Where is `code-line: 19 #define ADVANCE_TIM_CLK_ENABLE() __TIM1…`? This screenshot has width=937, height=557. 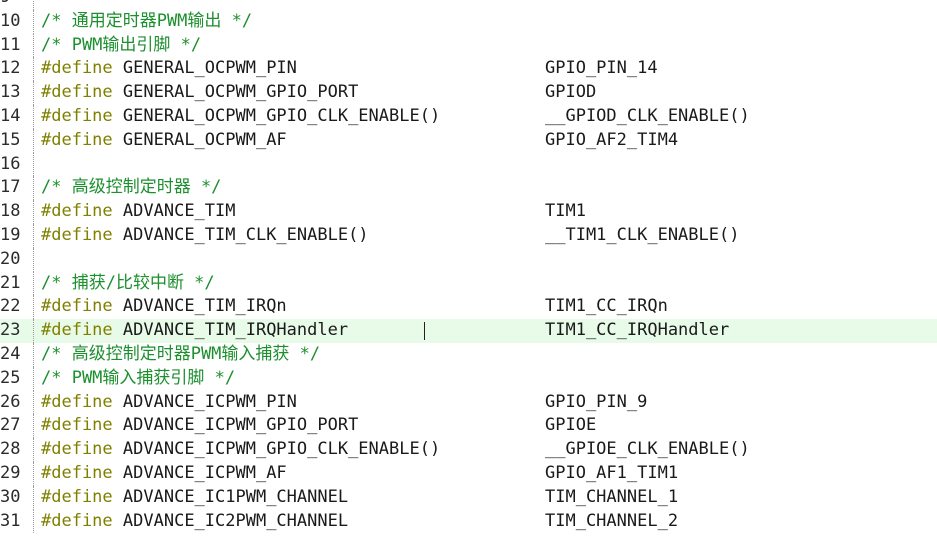 code-line: 19 #define ADVANCE_TIM_CLK_ENABLE() __TIM1… is located at coordinates (468, 235).